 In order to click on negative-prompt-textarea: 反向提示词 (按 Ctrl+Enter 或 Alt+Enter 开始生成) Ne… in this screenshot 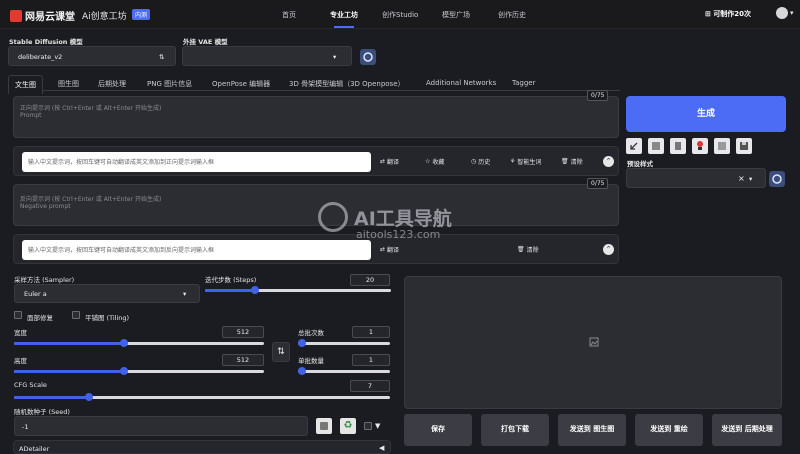, I will do `click(316, 205)`.